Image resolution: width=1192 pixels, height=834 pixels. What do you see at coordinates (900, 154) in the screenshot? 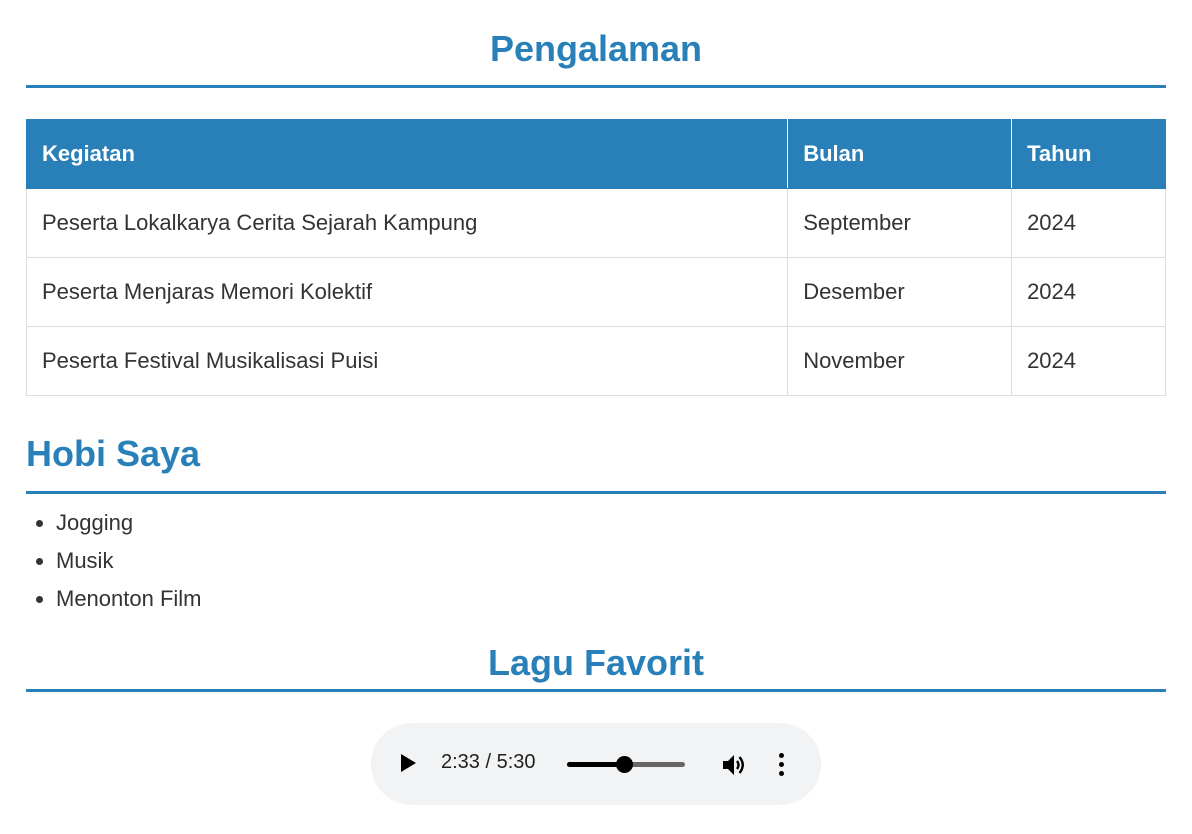
I see `column-header-bulan: Bulan` at bounding box center [900, 154].